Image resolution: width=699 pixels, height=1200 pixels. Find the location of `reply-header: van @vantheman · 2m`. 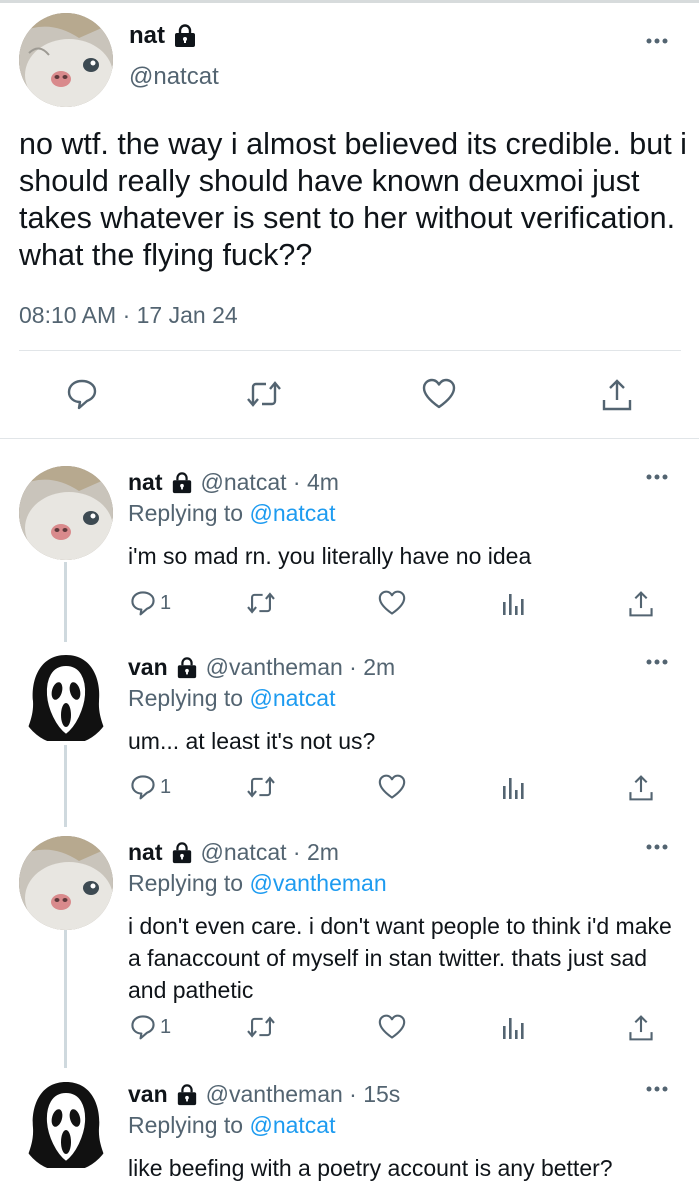

reply-header: van @vantheman · 2m is located at coordinates (261, 667).